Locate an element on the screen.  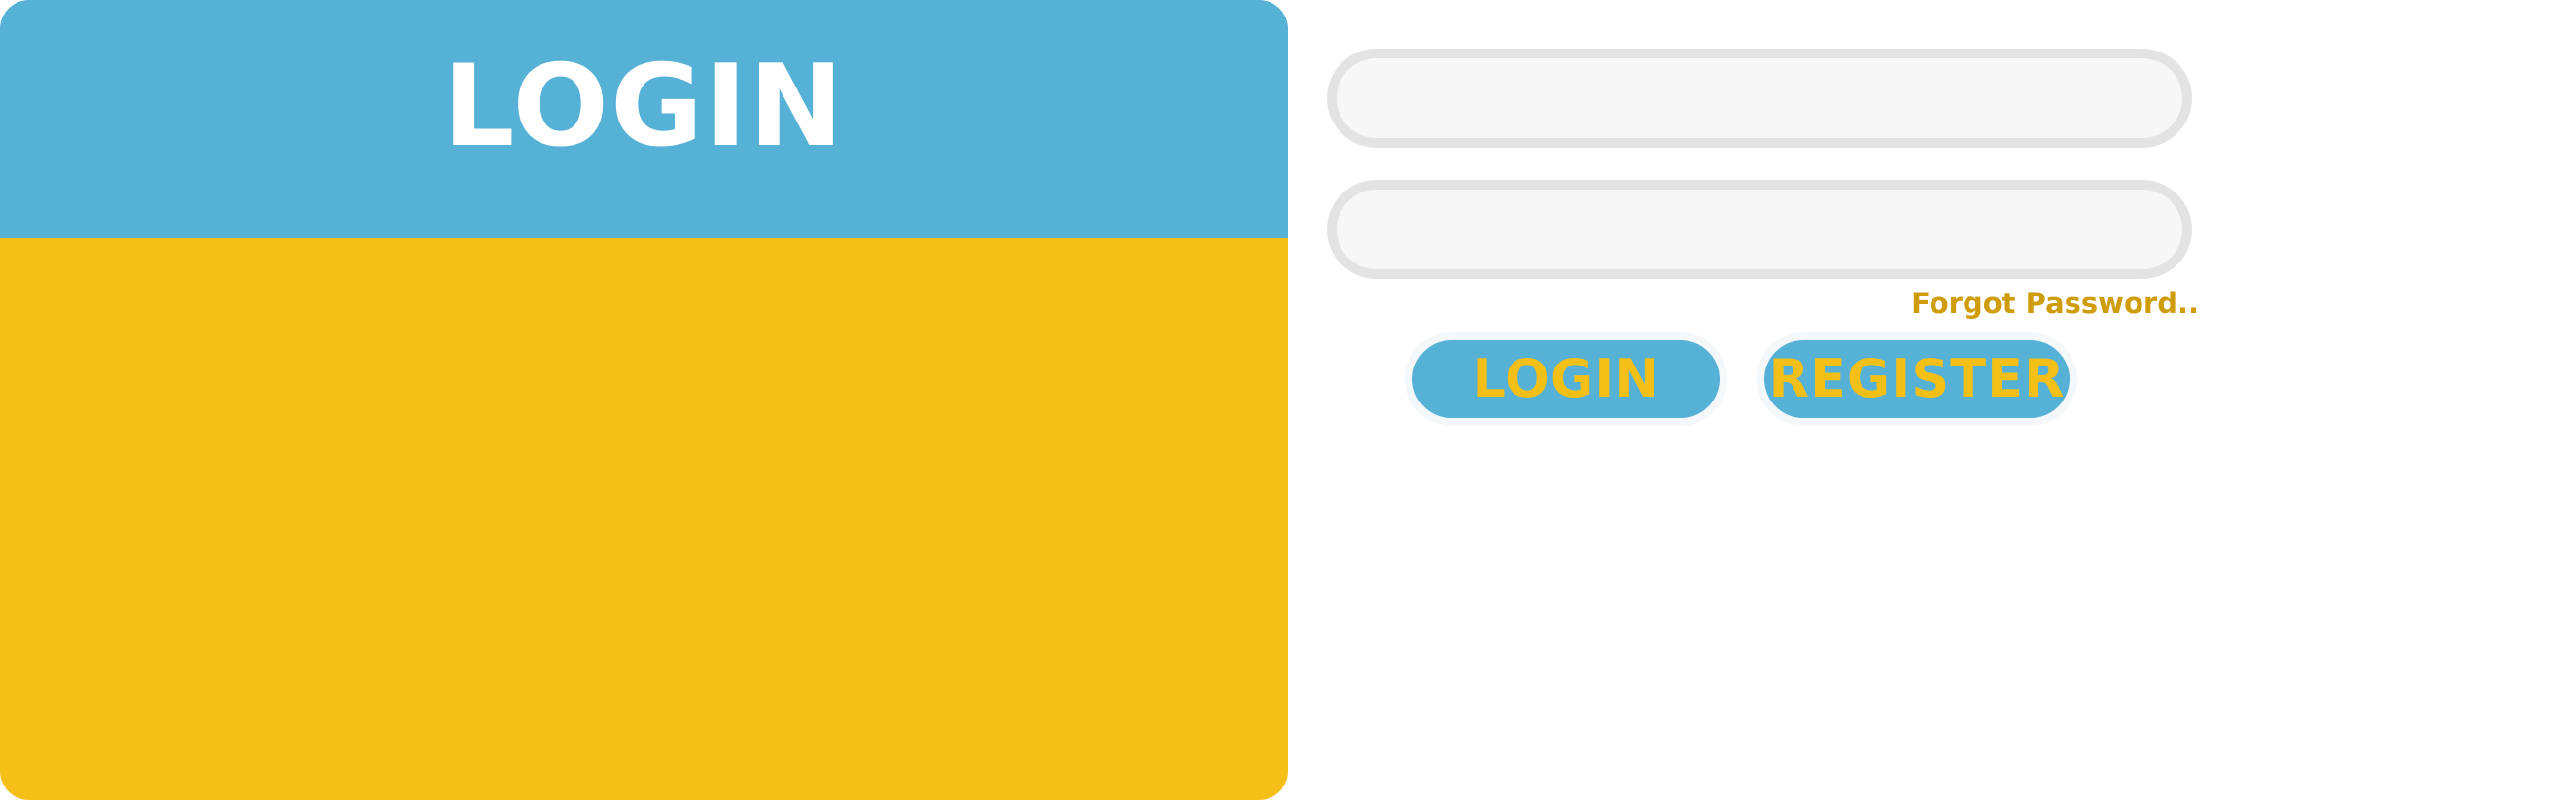
password-field is located at coordinates (1760, 229).